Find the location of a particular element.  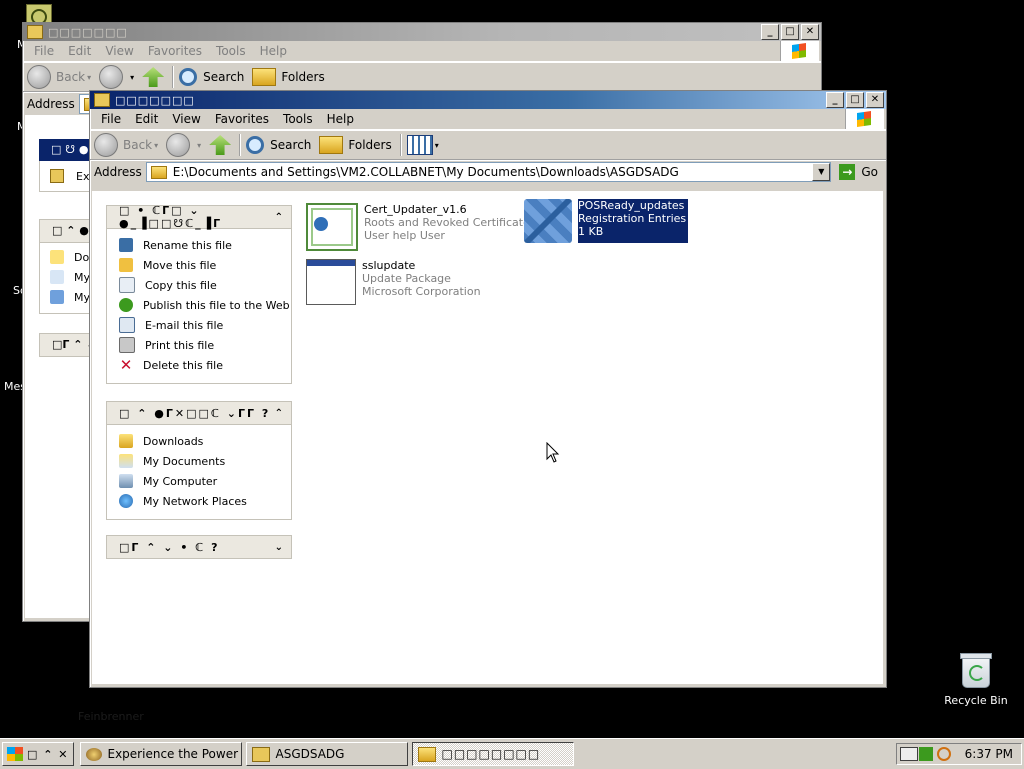

back-arrow-icon is located at coordinates (39, 77).